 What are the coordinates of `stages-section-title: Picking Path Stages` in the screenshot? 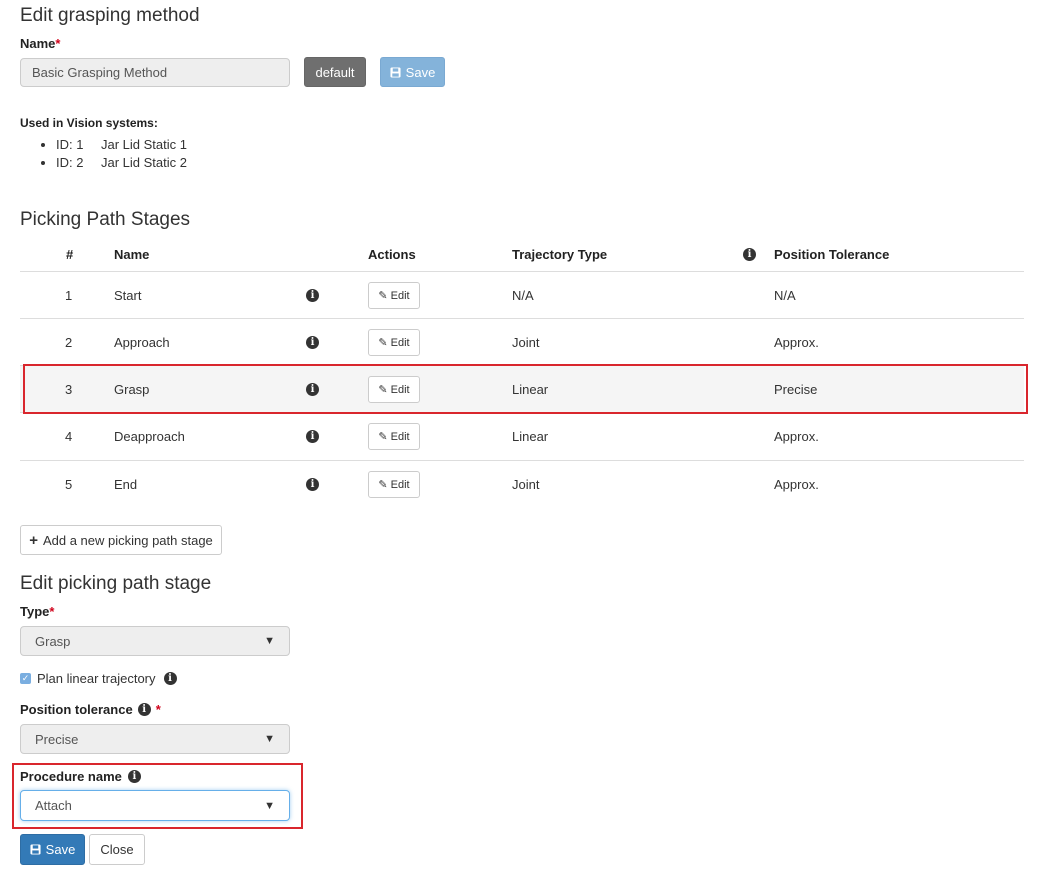 It's located at (105, 219).